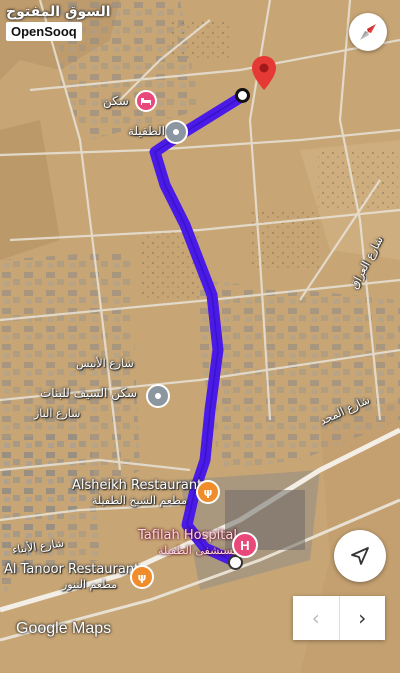 The height and width of the screenshot is (673, 400). What do you see at coordinates (363, 618) in the screenshot?
I see `pager-next-button: ›` at bounding box center [363, 618].